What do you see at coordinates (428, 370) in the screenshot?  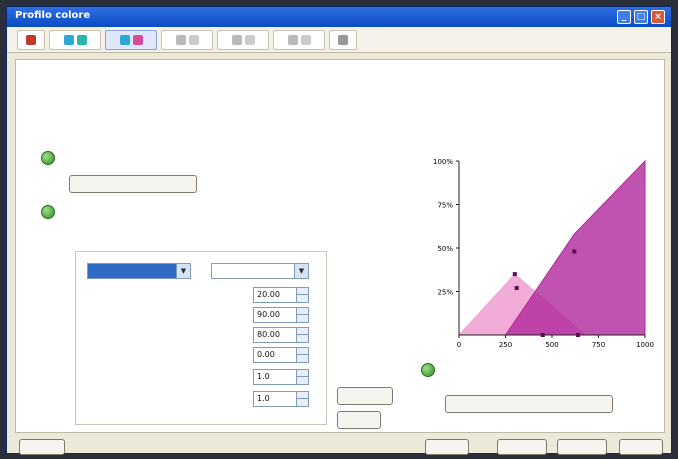 I see `step3-bullet-icon` at bounding box center [428, 370].